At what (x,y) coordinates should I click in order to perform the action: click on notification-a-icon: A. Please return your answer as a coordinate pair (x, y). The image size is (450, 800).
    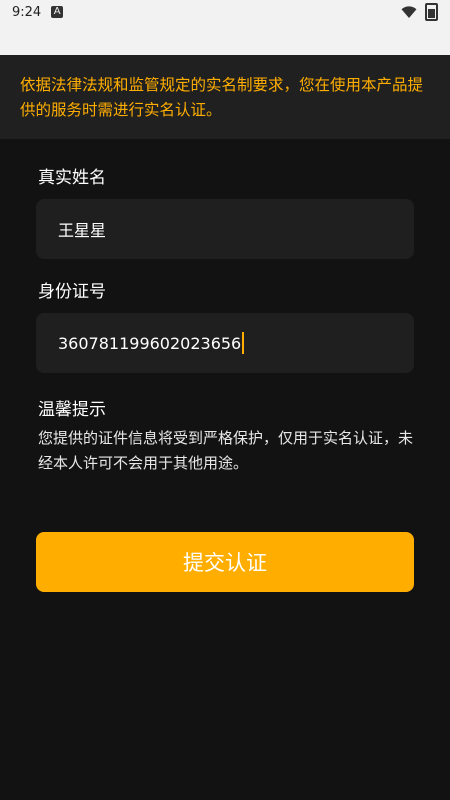
    Looking at the image, I should click on (57, 12).